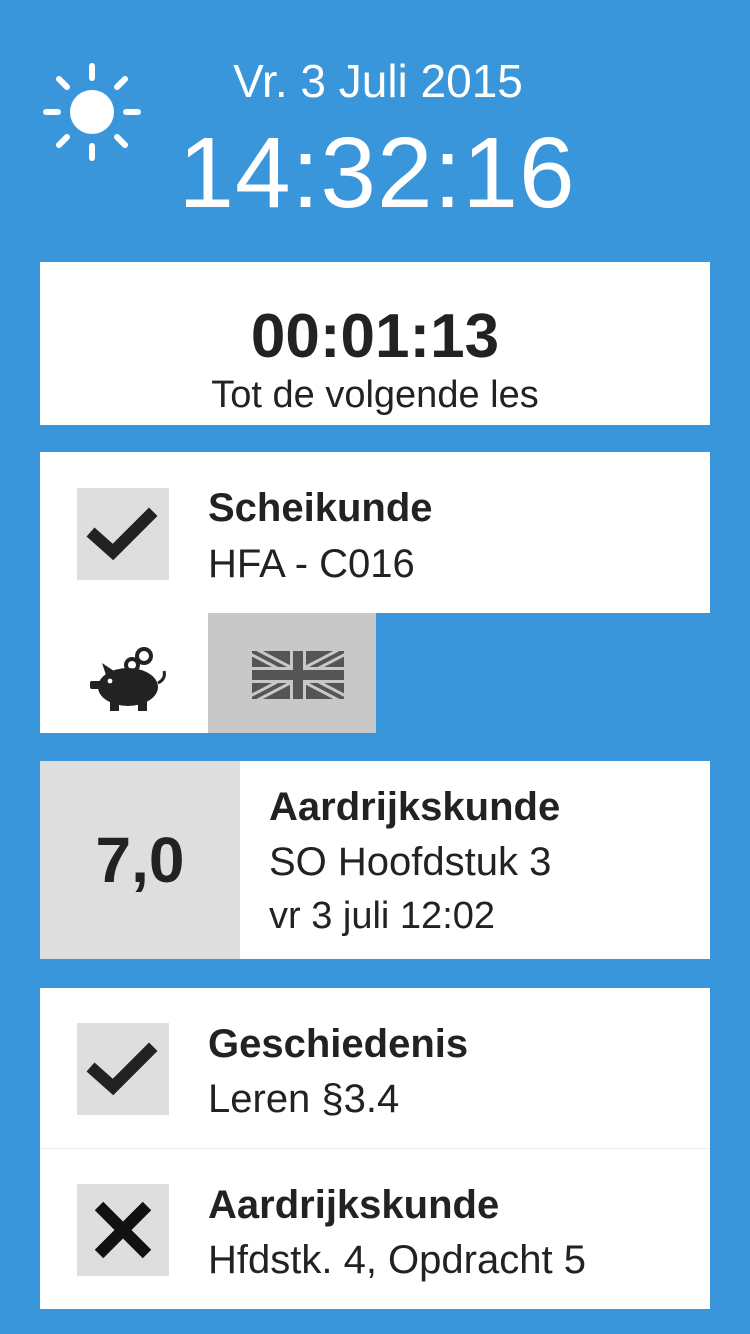 This screenshot has height=1334, width=750. I want to click on lesson-badges, so click(208, 673).